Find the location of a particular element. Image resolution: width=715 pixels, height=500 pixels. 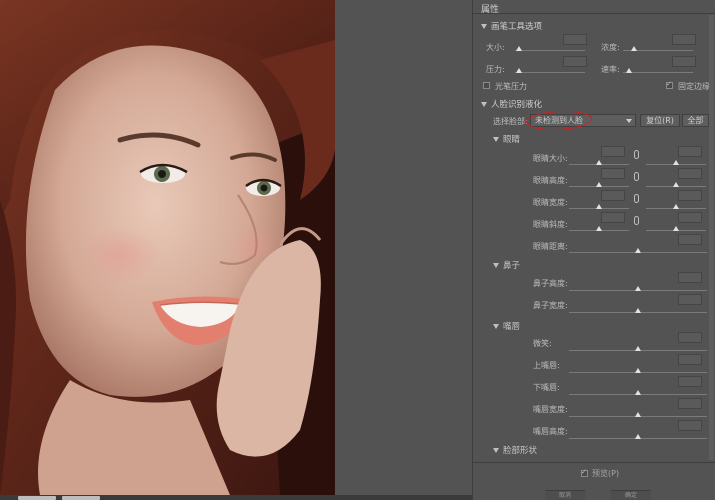

eye-distance-field is located at coordinates (690, 239).